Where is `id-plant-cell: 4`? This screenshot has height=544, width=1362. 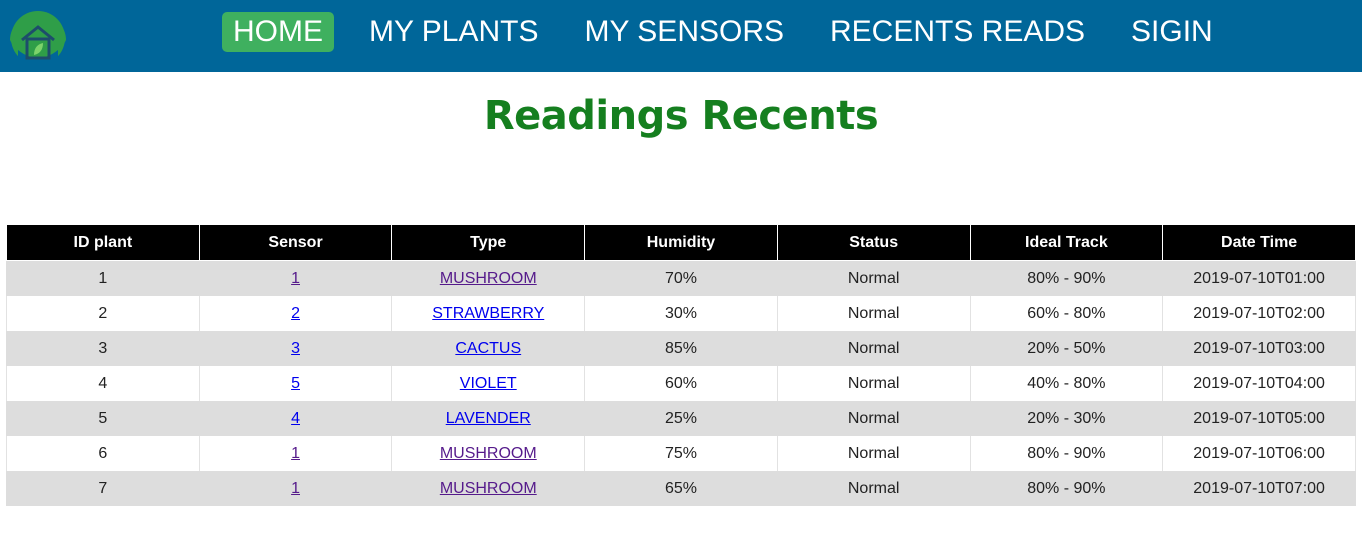 id-plant-cell: 4 is located at coordinates (103, 383).